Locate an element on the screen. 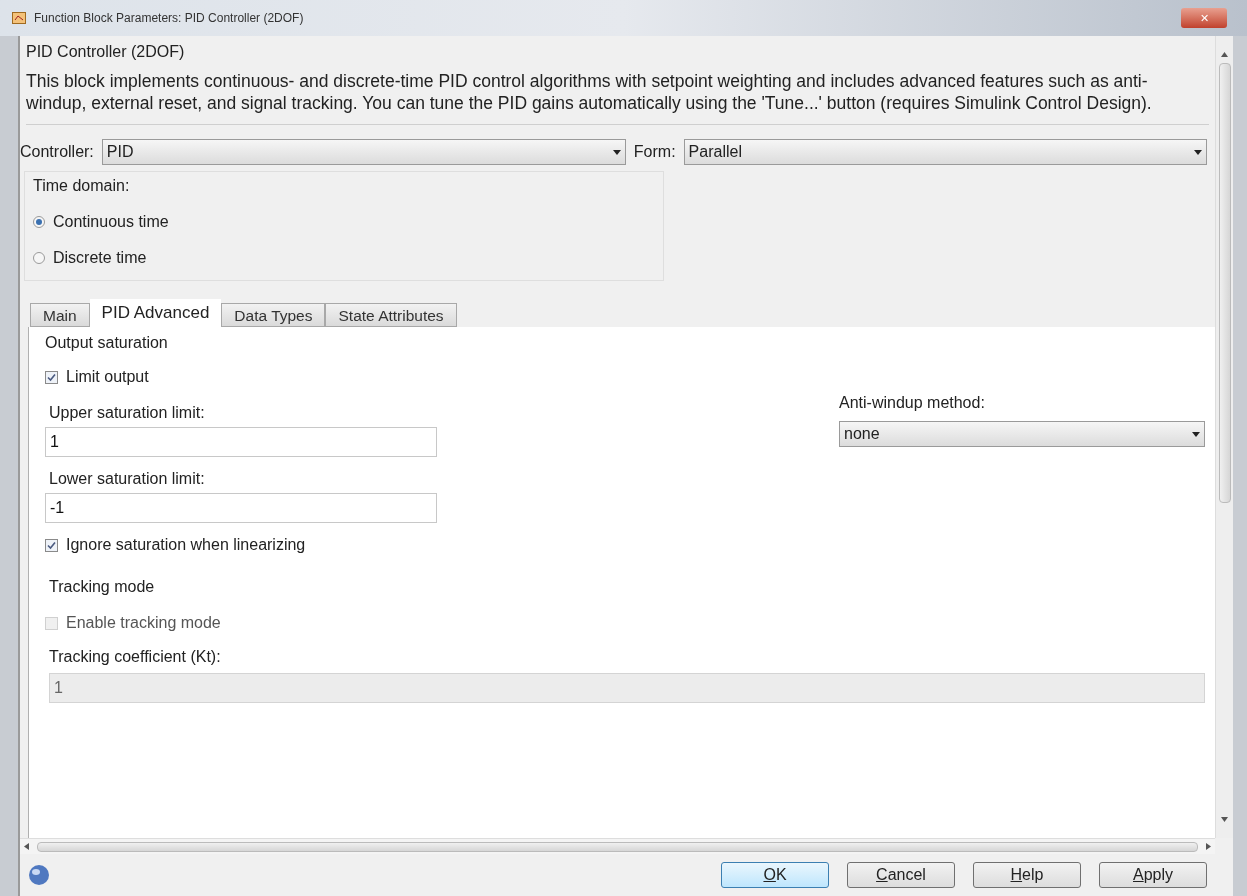 Image resolution: width=1247 pixels, height=896 pixels. scroll-up-icon is located at coordinates (1224, 54).